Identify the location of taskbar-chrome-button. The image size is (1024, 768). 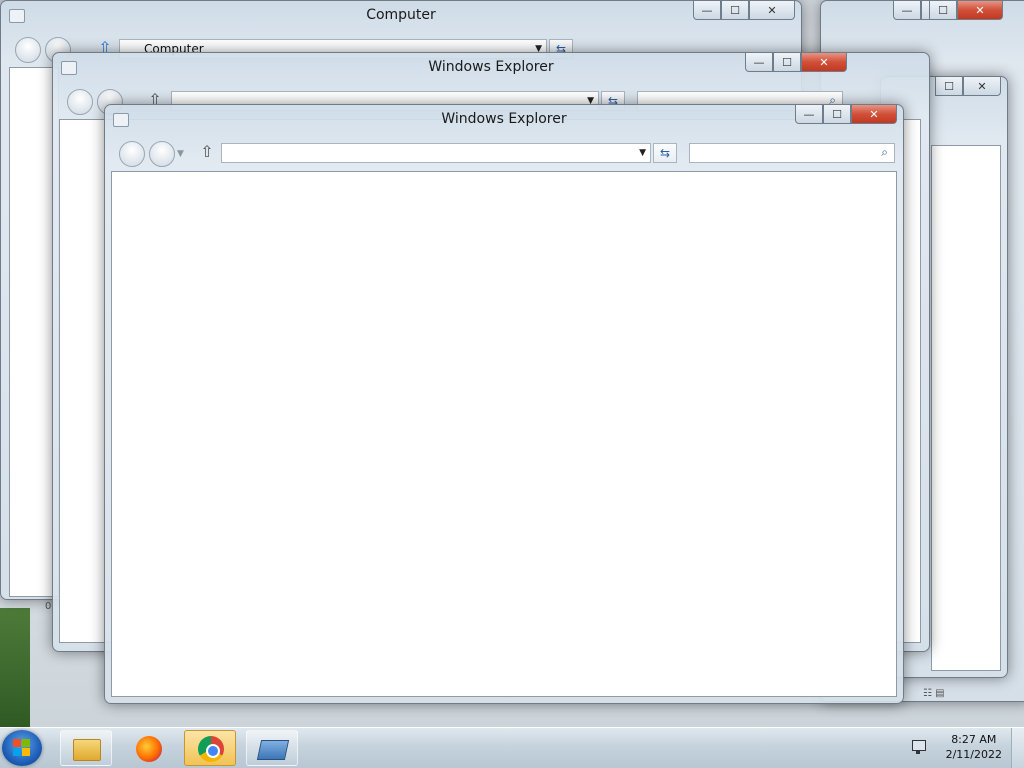
(210, 748).